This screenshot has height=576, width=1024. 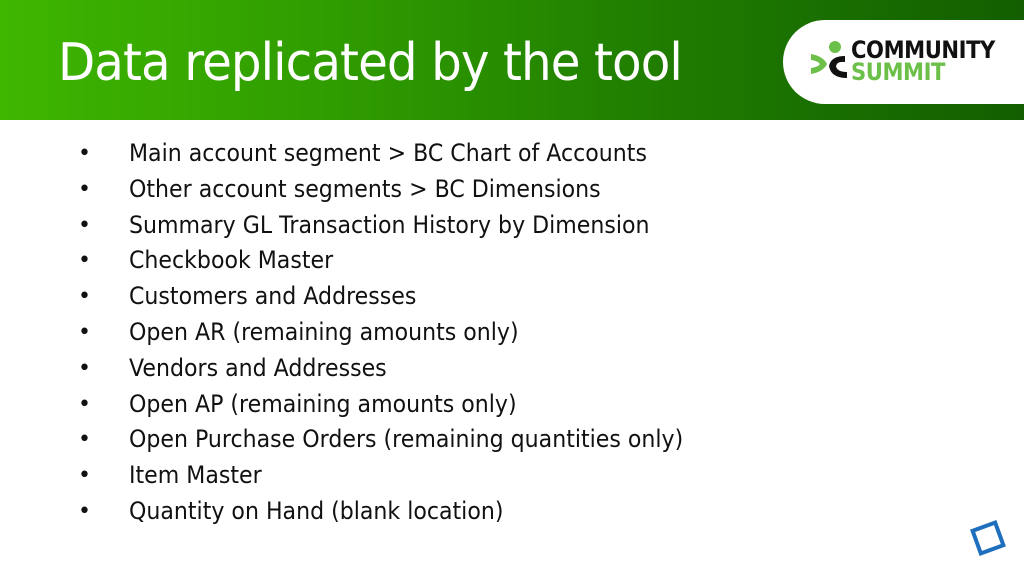 What do you see at coordinates (231, 260) in the screenshot?
I see `bullet-text: Checkbook Master` at bounding box center [231, 260].